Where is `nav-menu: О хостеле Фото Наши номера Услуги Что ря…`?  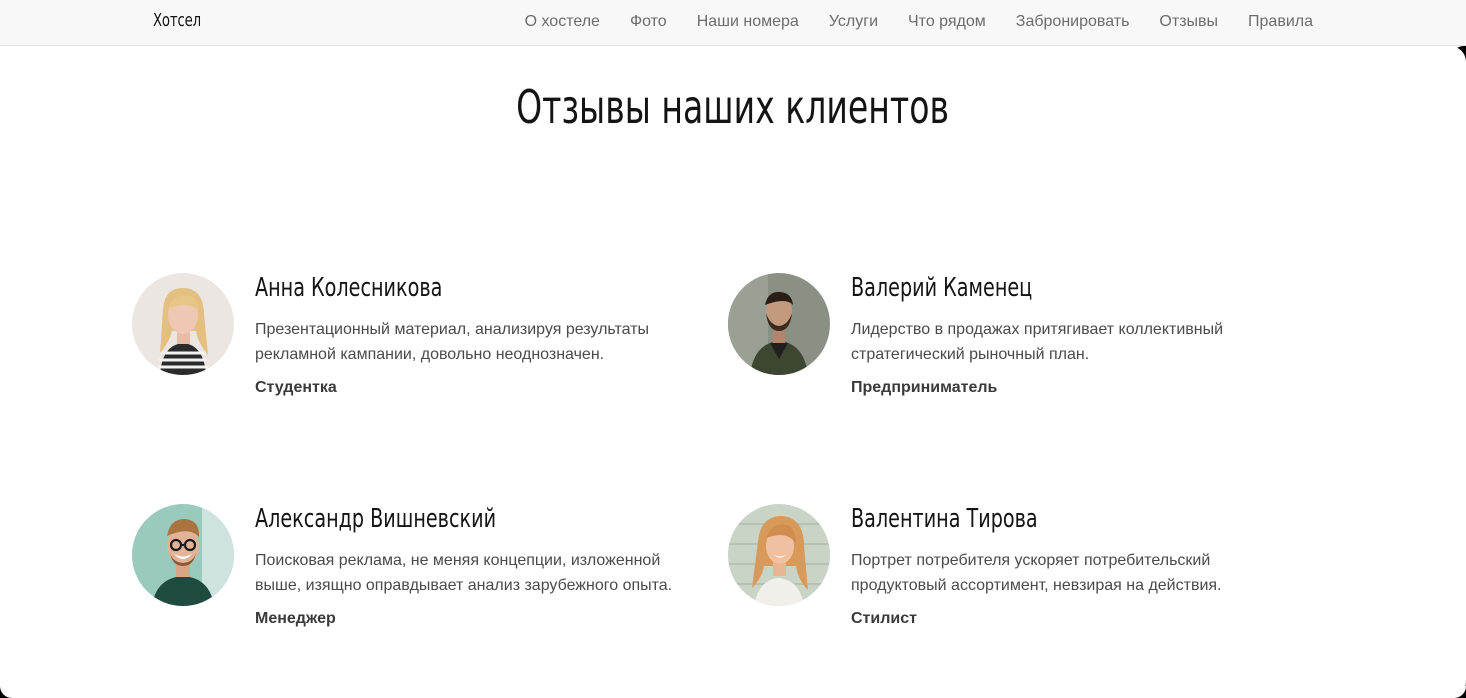 nav-menu: О хостеле Фото Наши номера Услуги Что ря… is located at coordinates (919, 22).